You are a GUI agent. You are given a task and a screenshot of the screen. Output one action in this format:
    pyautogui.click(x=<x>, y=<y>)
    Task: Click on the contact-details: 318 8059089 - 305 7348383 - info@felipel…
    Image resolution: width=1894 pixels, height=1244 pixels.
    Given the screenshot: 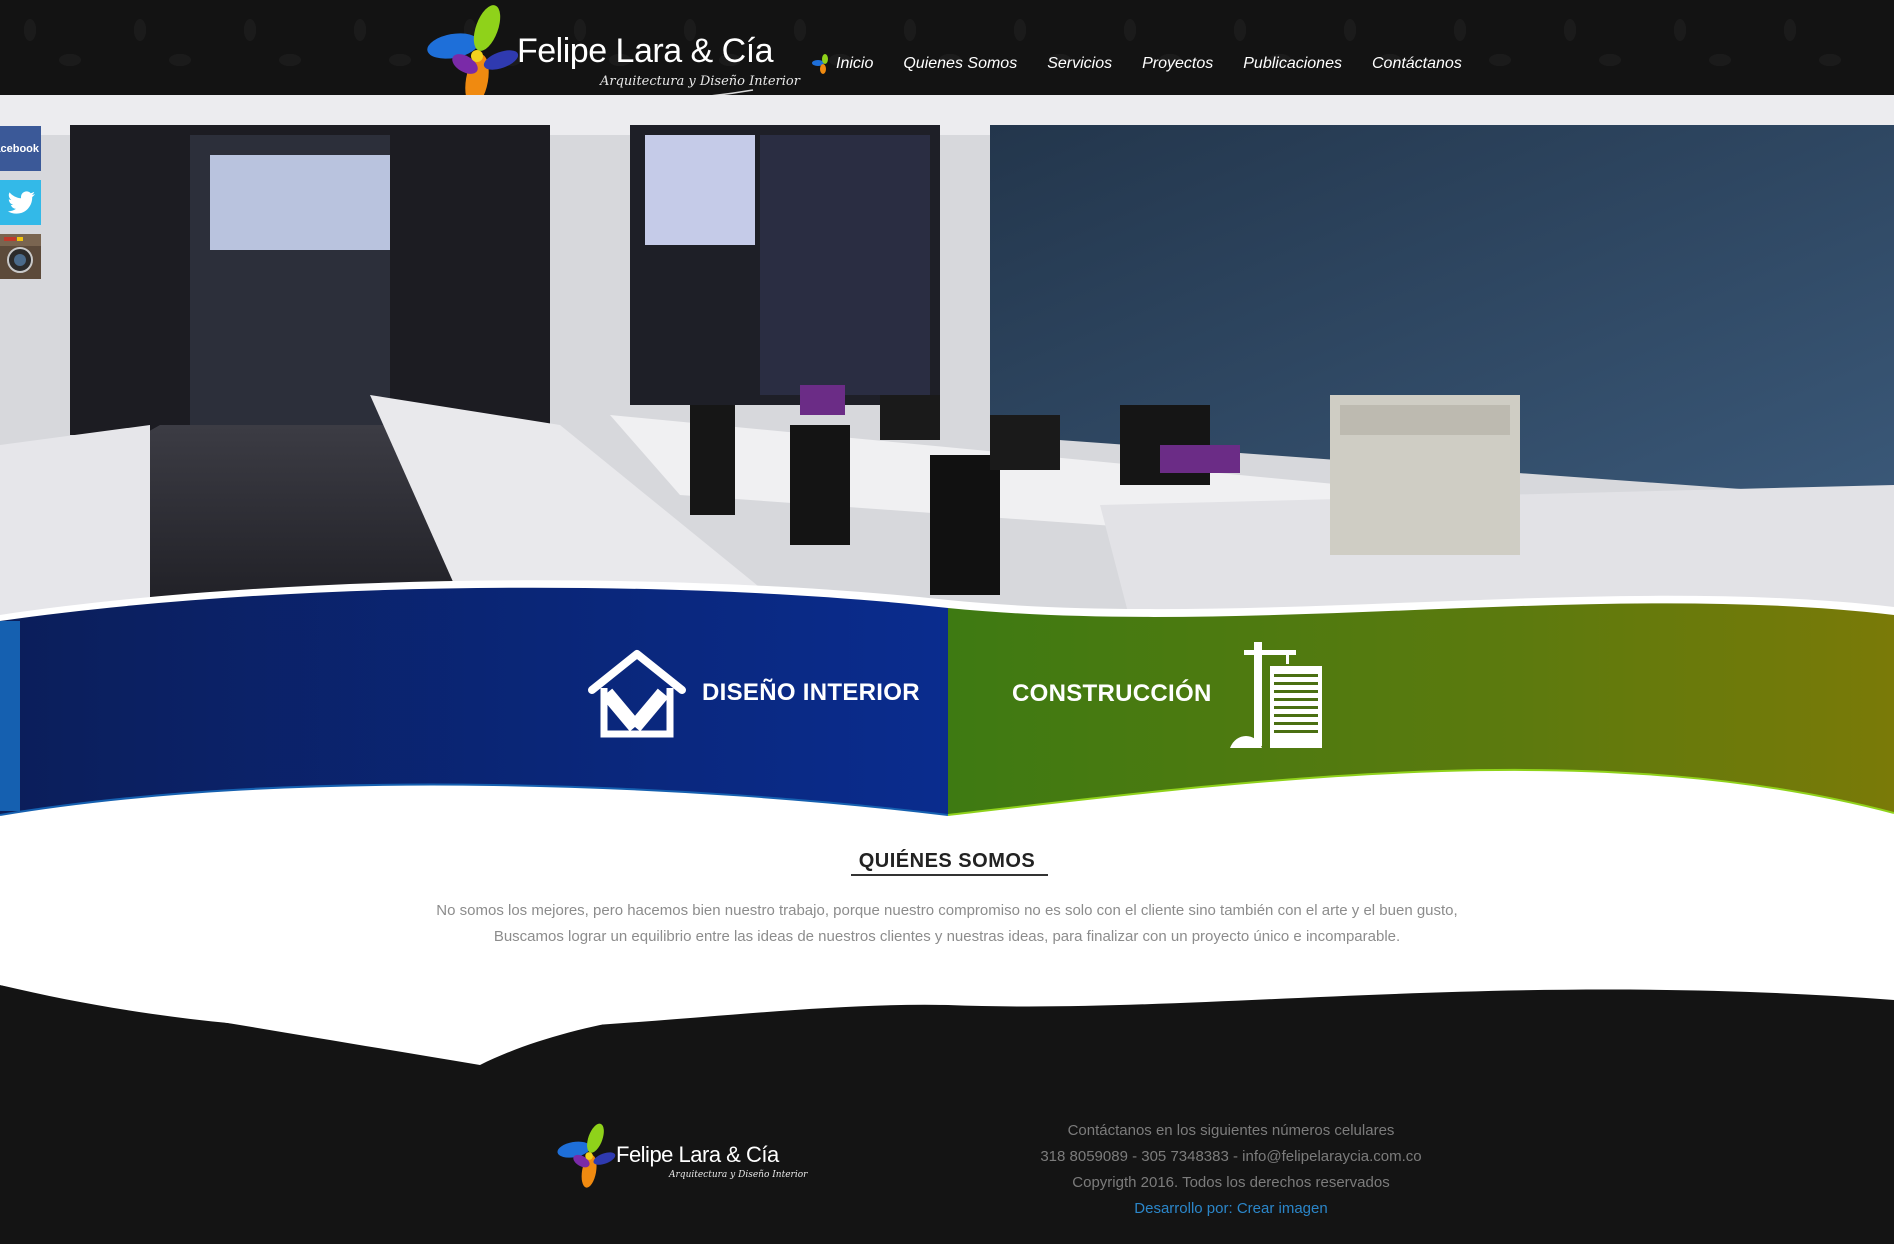 What is the action you would take?
    pyautogui.click(x=1231, y=1156)
    